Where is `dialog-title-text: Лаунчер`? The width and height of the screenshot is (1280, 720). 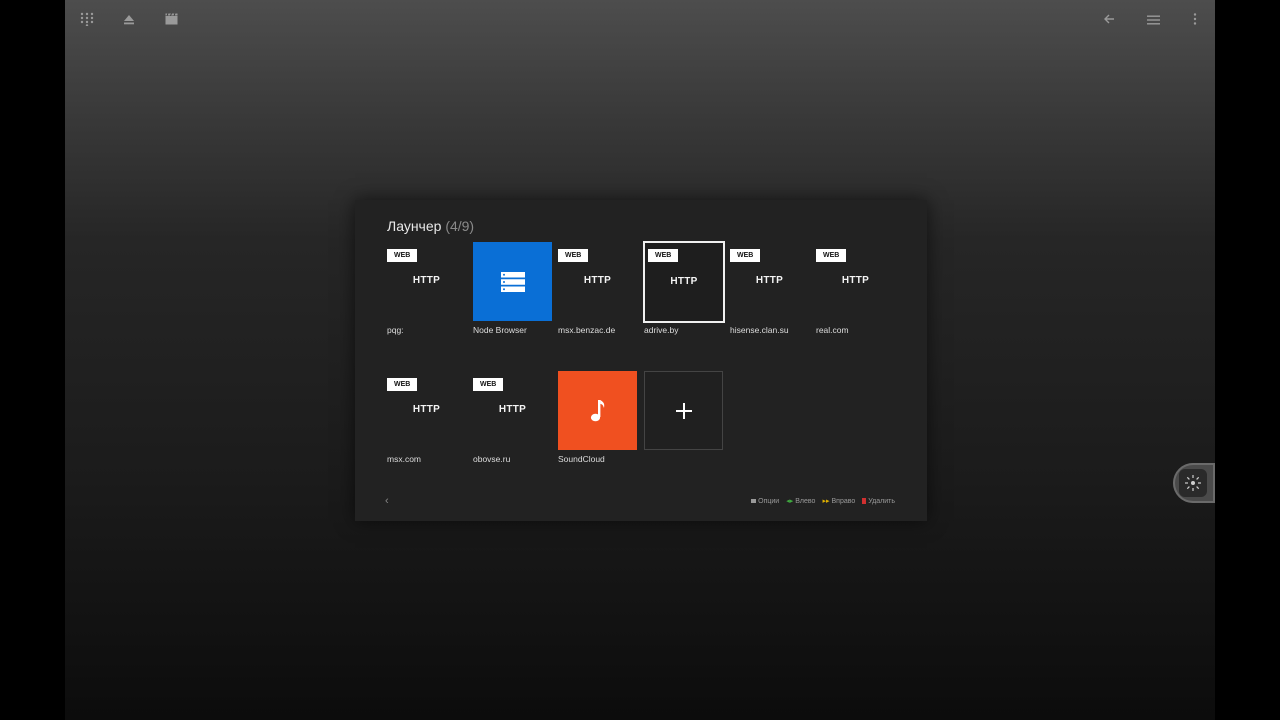 dialog-title-text: Лаунчер is located at coordinates (414, 226).